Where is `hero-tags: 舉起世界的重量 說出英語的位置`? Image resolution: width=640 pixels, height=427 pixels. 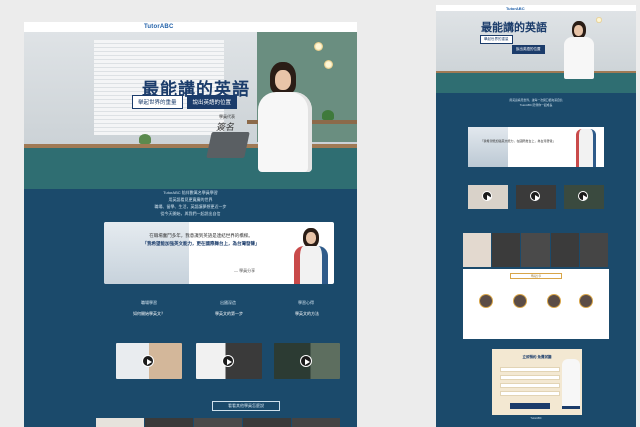 hero-tags: 舉起世界的重量 說出英語的位置 is located at coordinates (185, 102).